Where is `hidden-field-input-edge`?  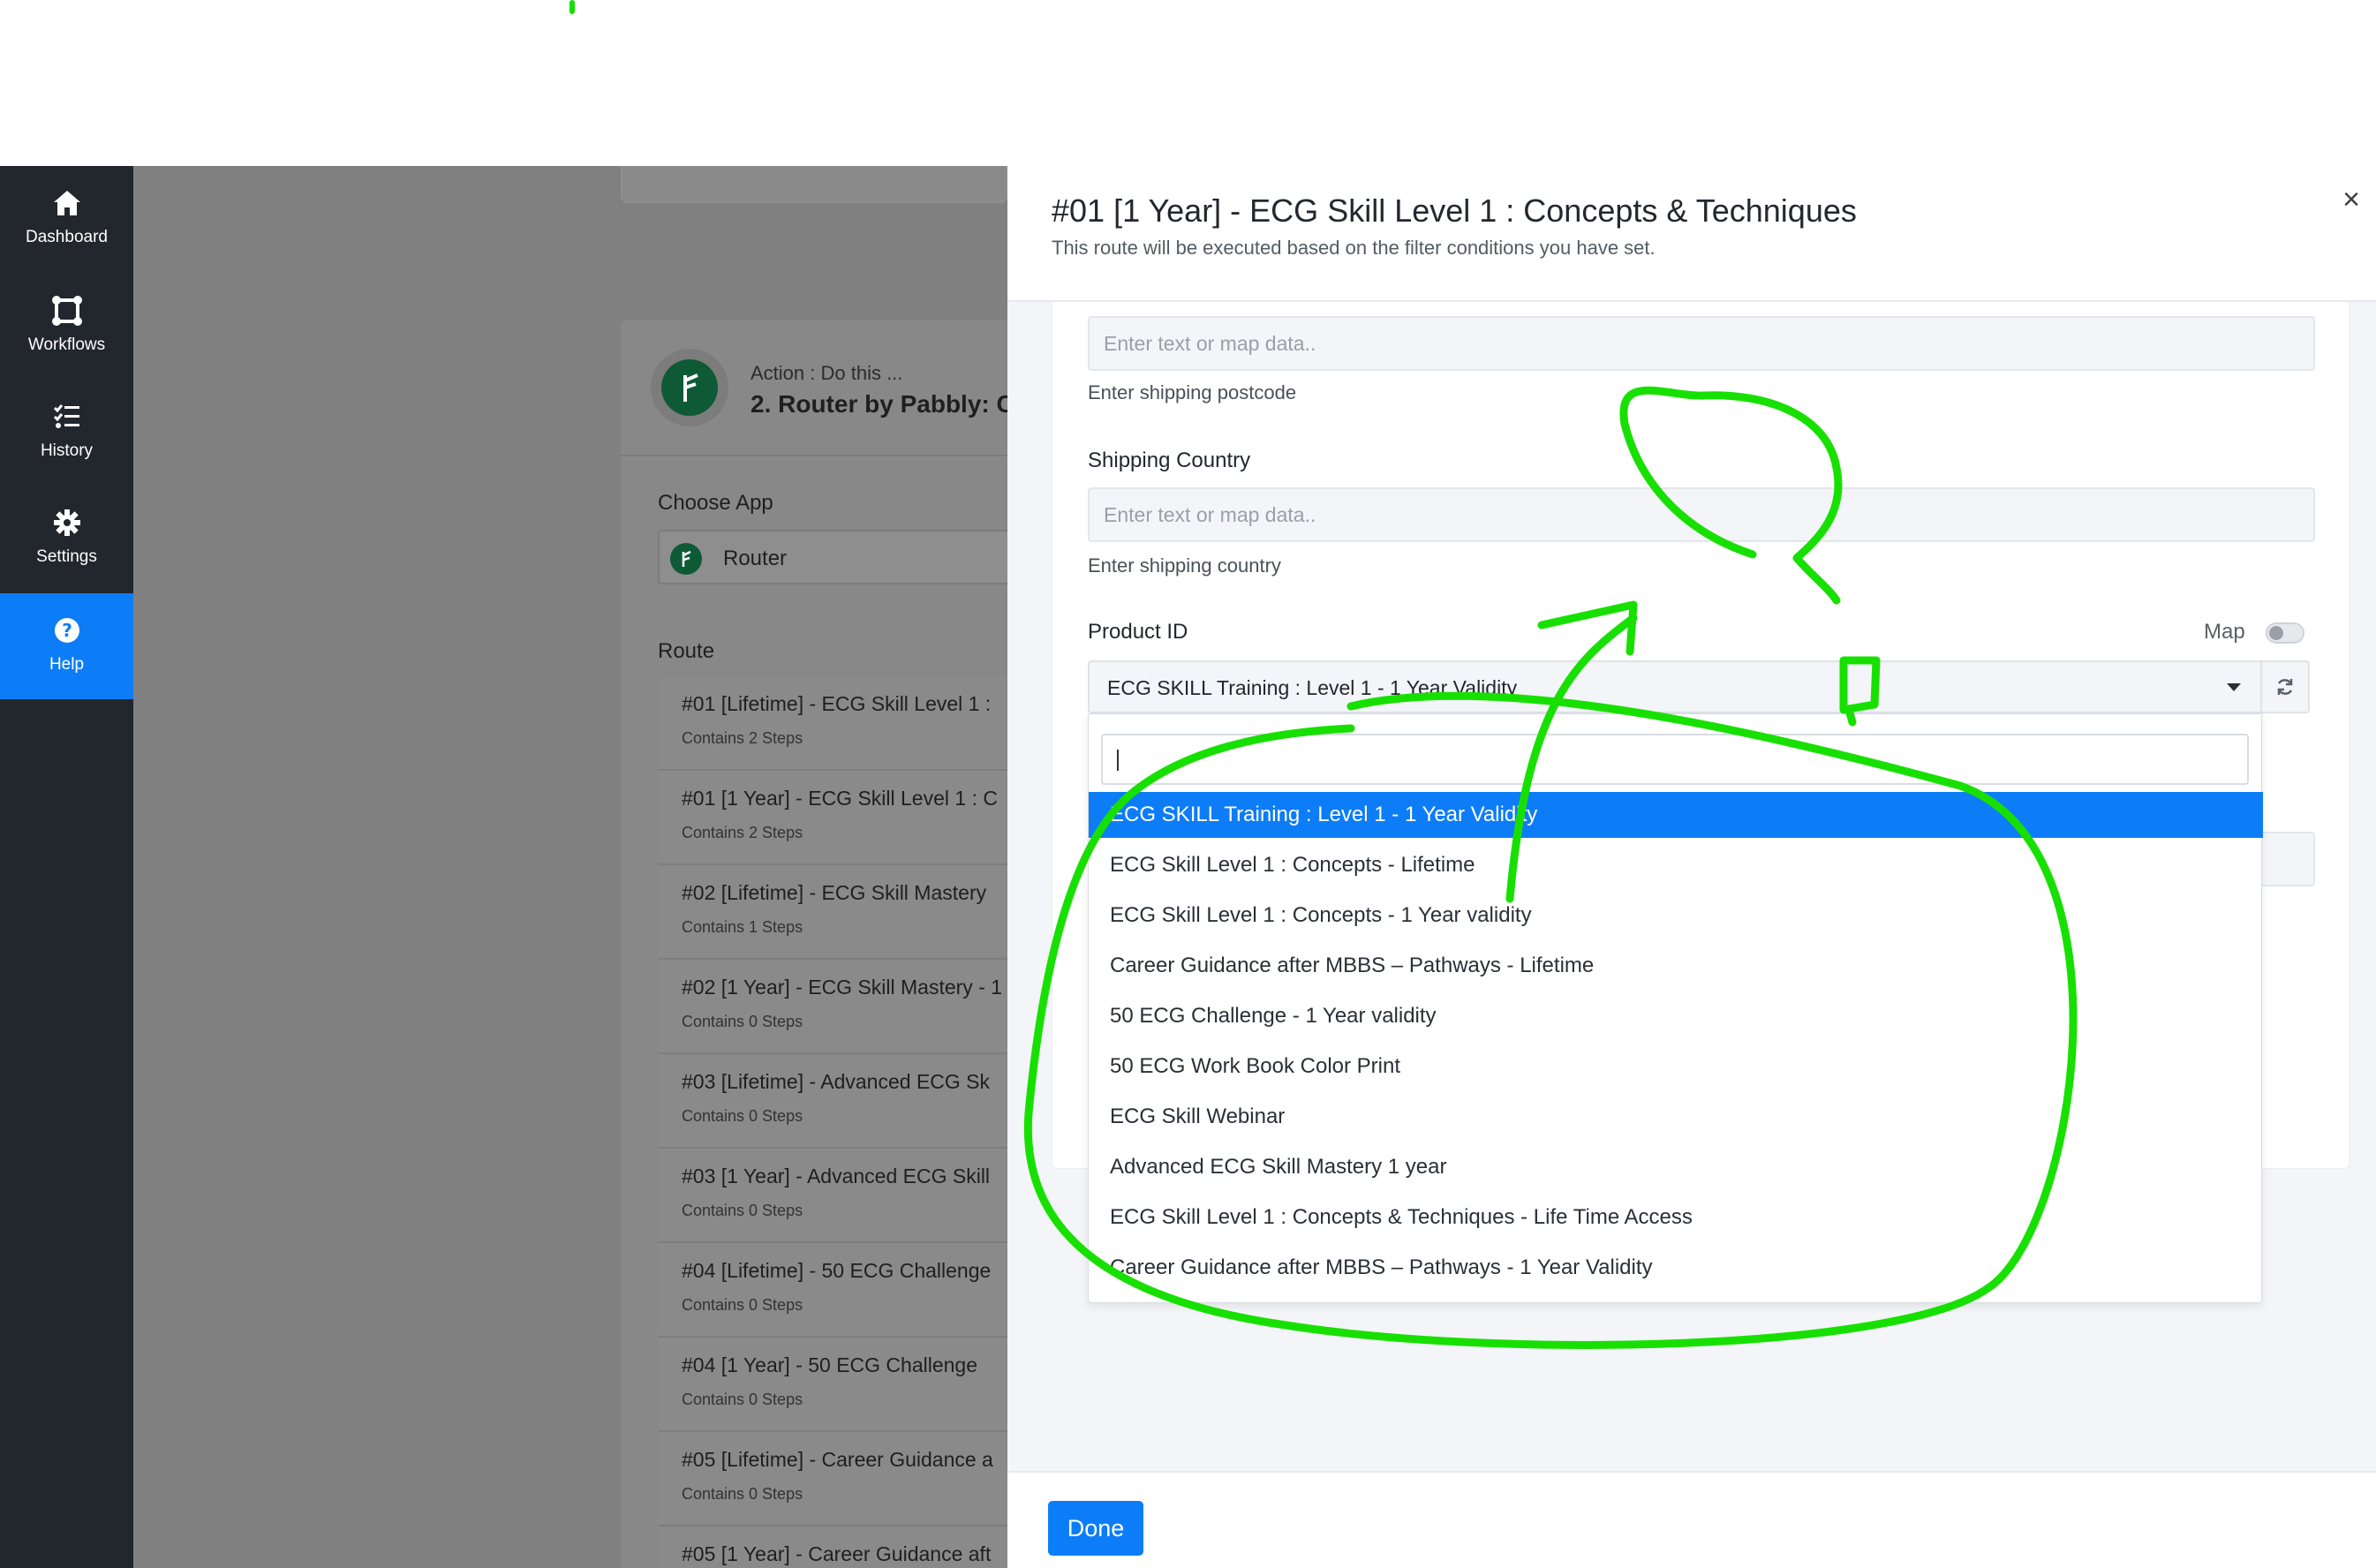
hidden-field-input-edge is located at coordinates (2288, 859).